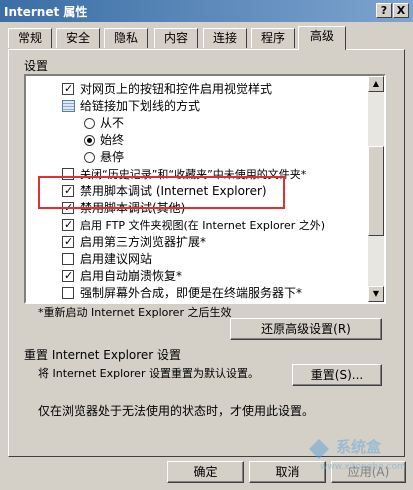 Image resolution: width=413 pixels, height=490 pixels. What do you see at coordinates (273, 38) in the screenshot?
I see `tab-programs: 程序` at bounding box center [273, 38].